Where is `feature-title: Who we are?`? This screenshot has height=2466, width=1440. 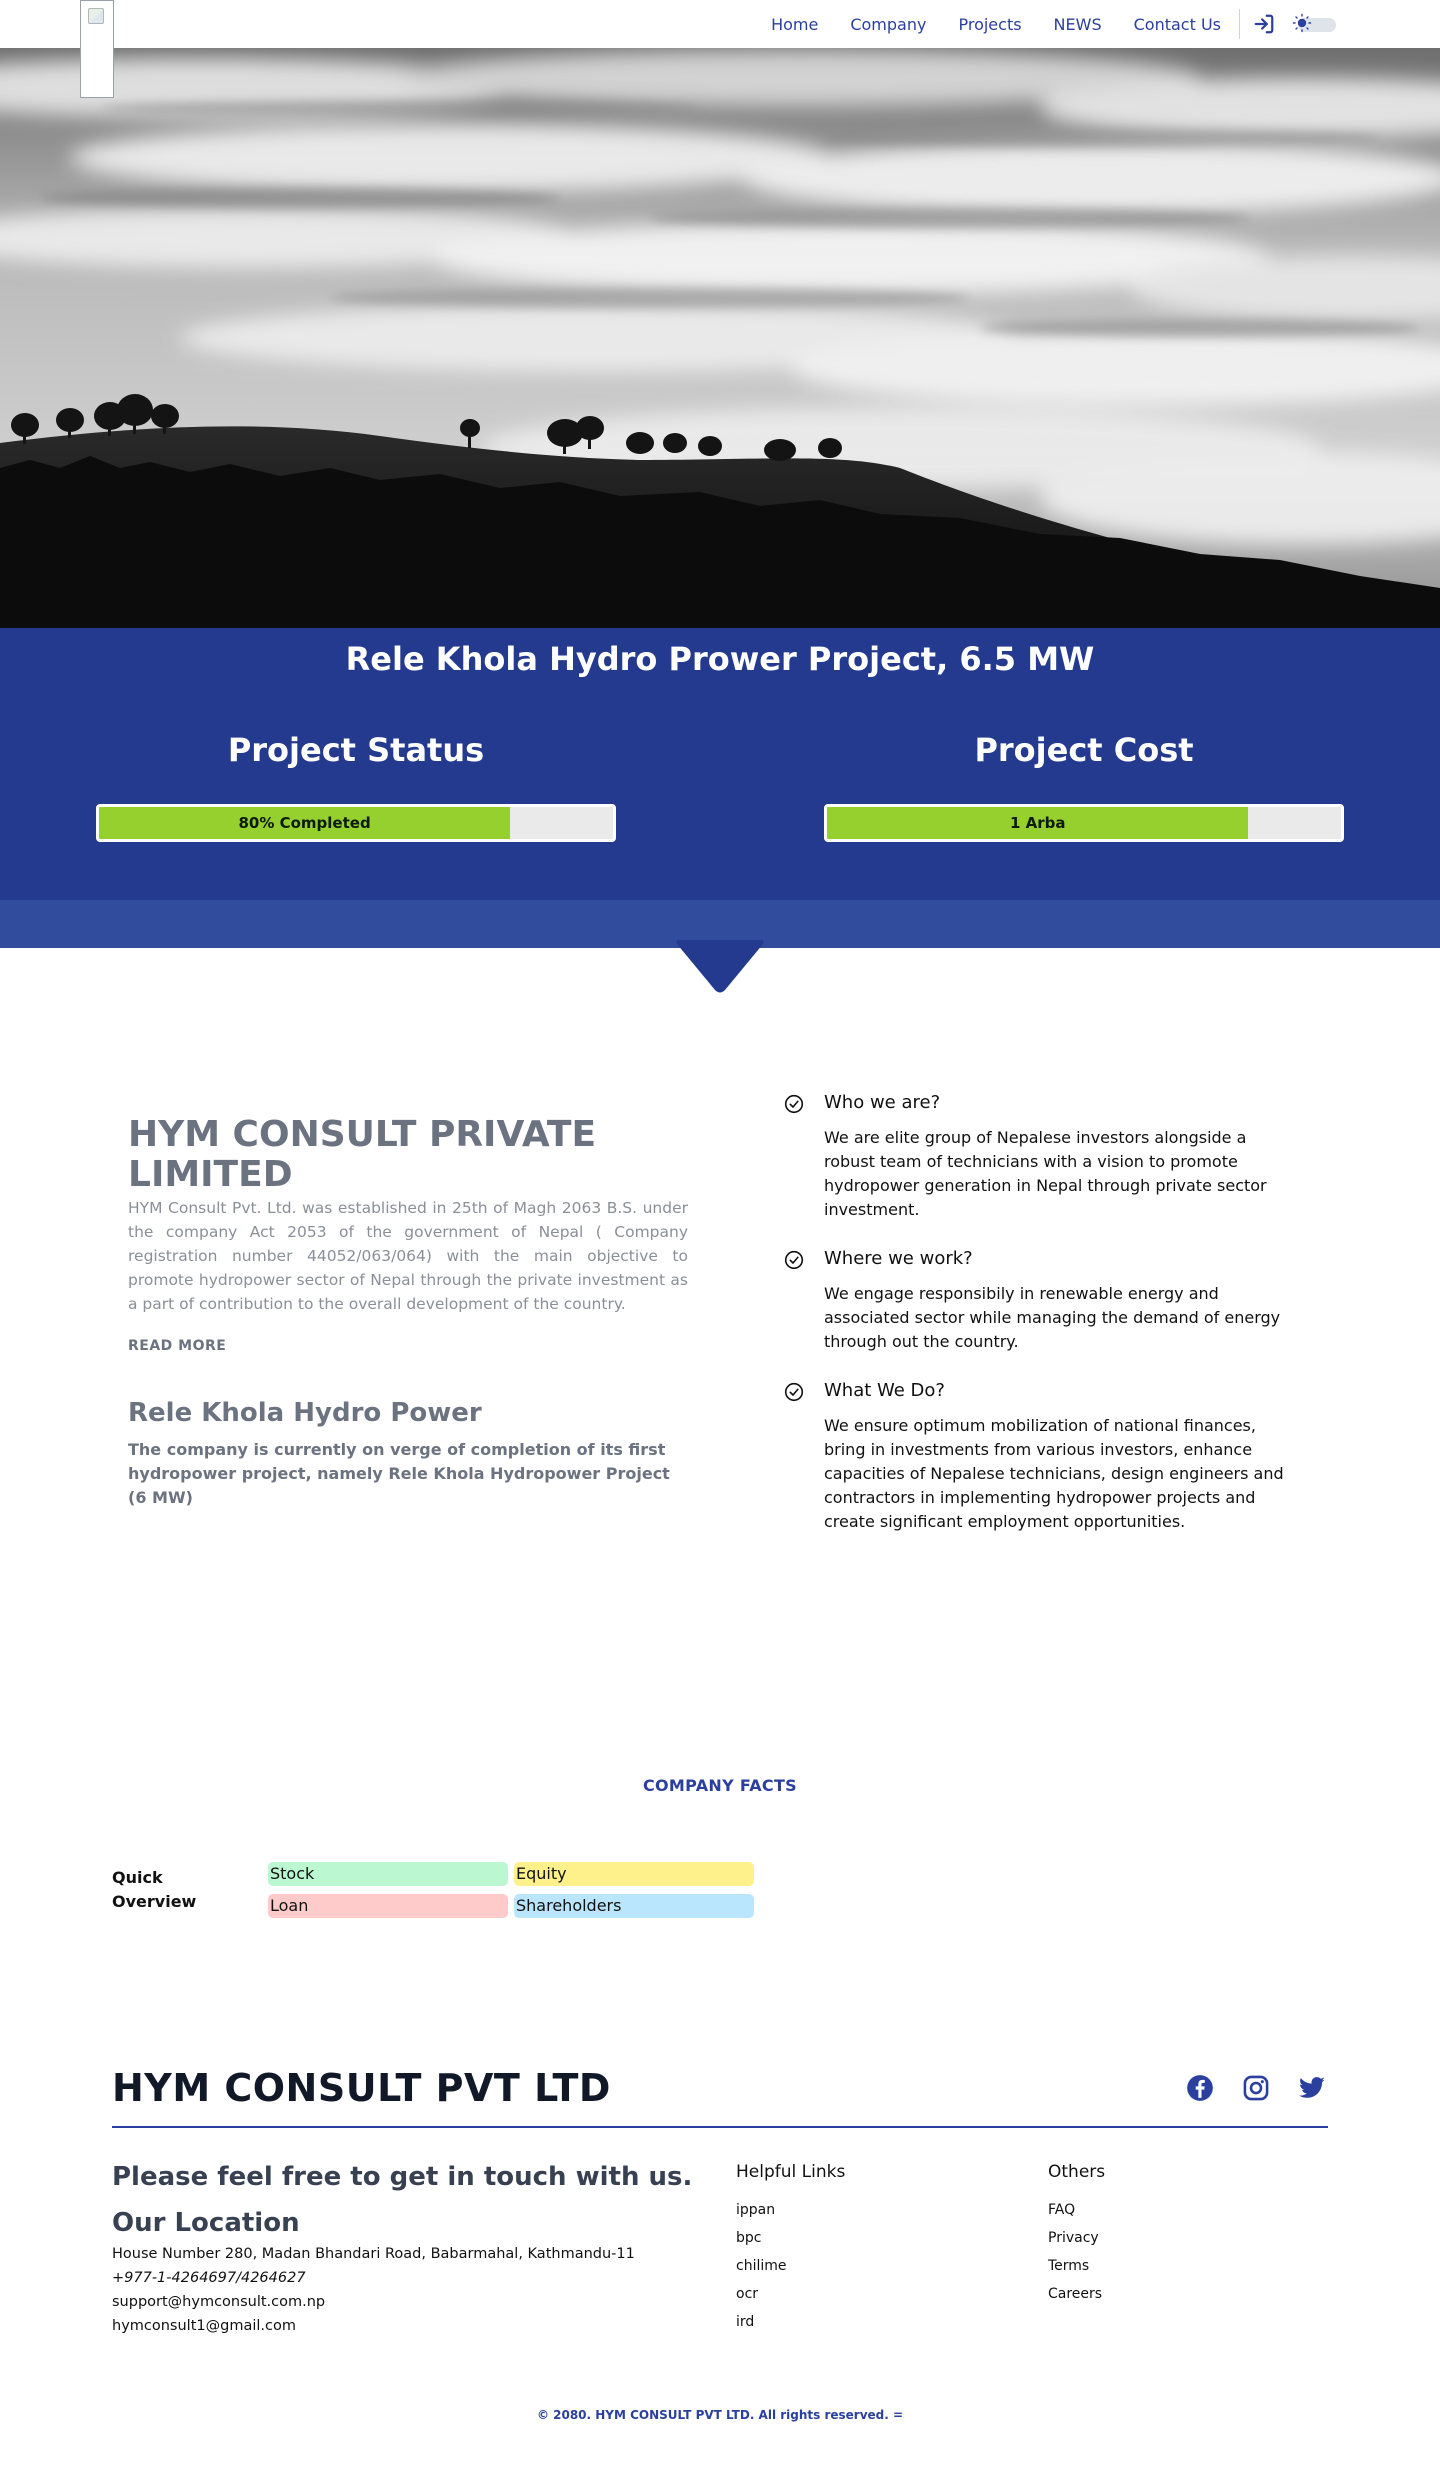 feature-title: Who we are? is located at coordinates (882, 1102).